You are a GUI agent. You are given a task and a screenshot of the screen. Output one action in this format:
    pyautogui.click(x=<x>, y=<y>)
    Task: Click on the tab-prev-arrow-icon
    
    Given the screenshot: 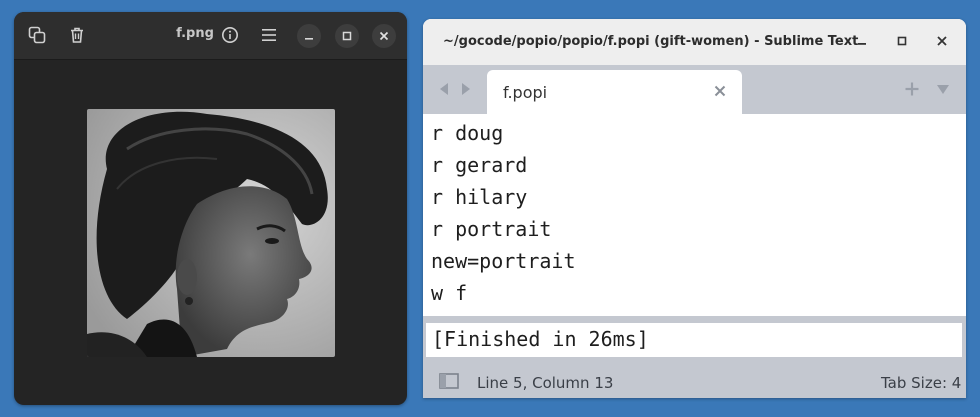 What is the action you would take?
    pyautogui.click(x=444, y=89)
    